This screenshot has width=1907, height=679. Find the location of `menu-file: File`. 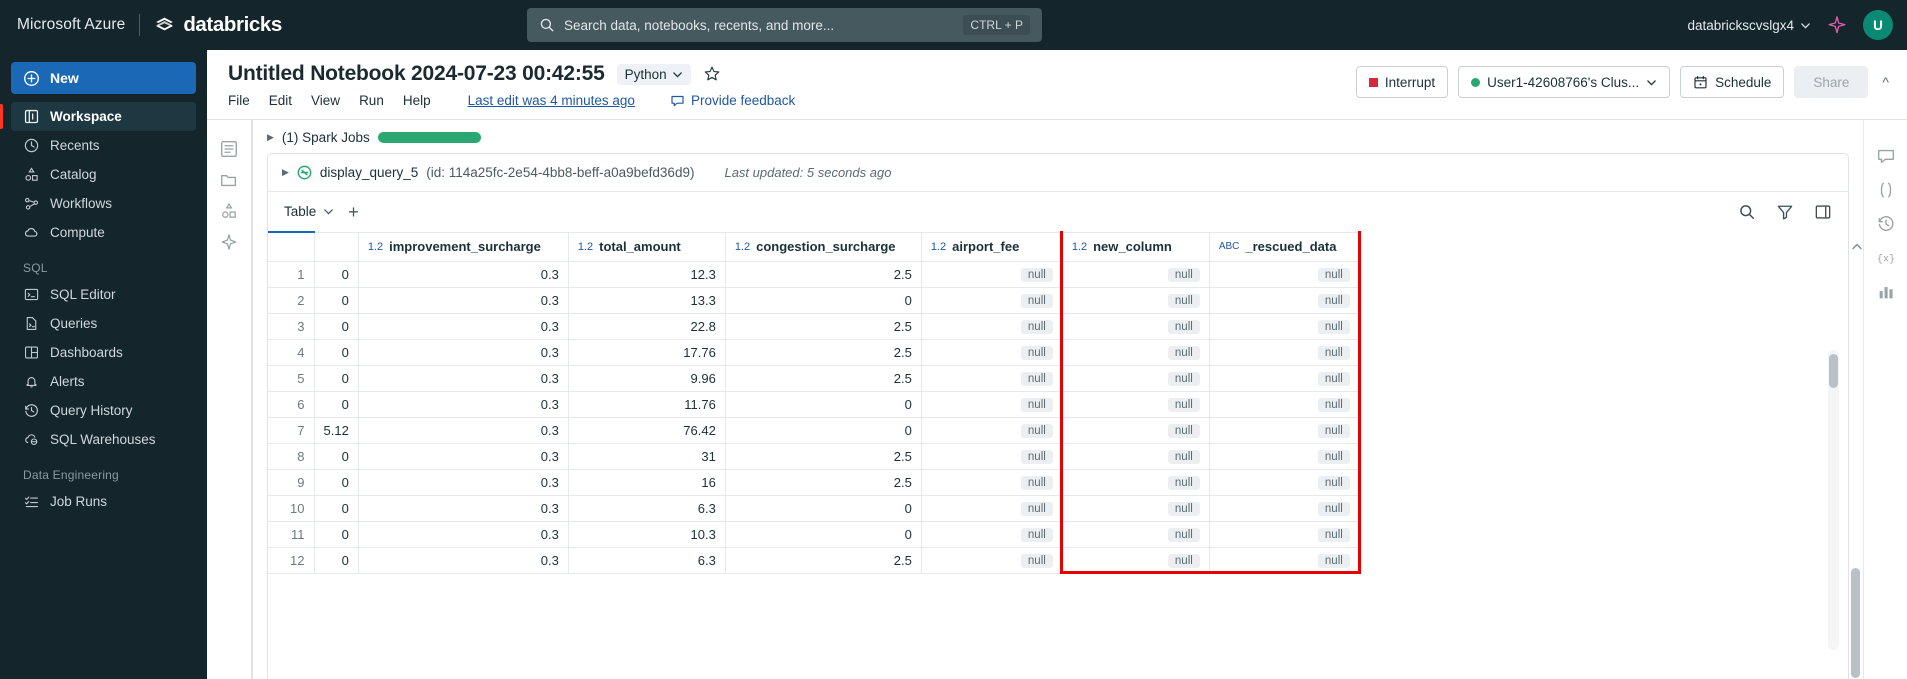

menu-file: File is located at coordinates (239, 100).